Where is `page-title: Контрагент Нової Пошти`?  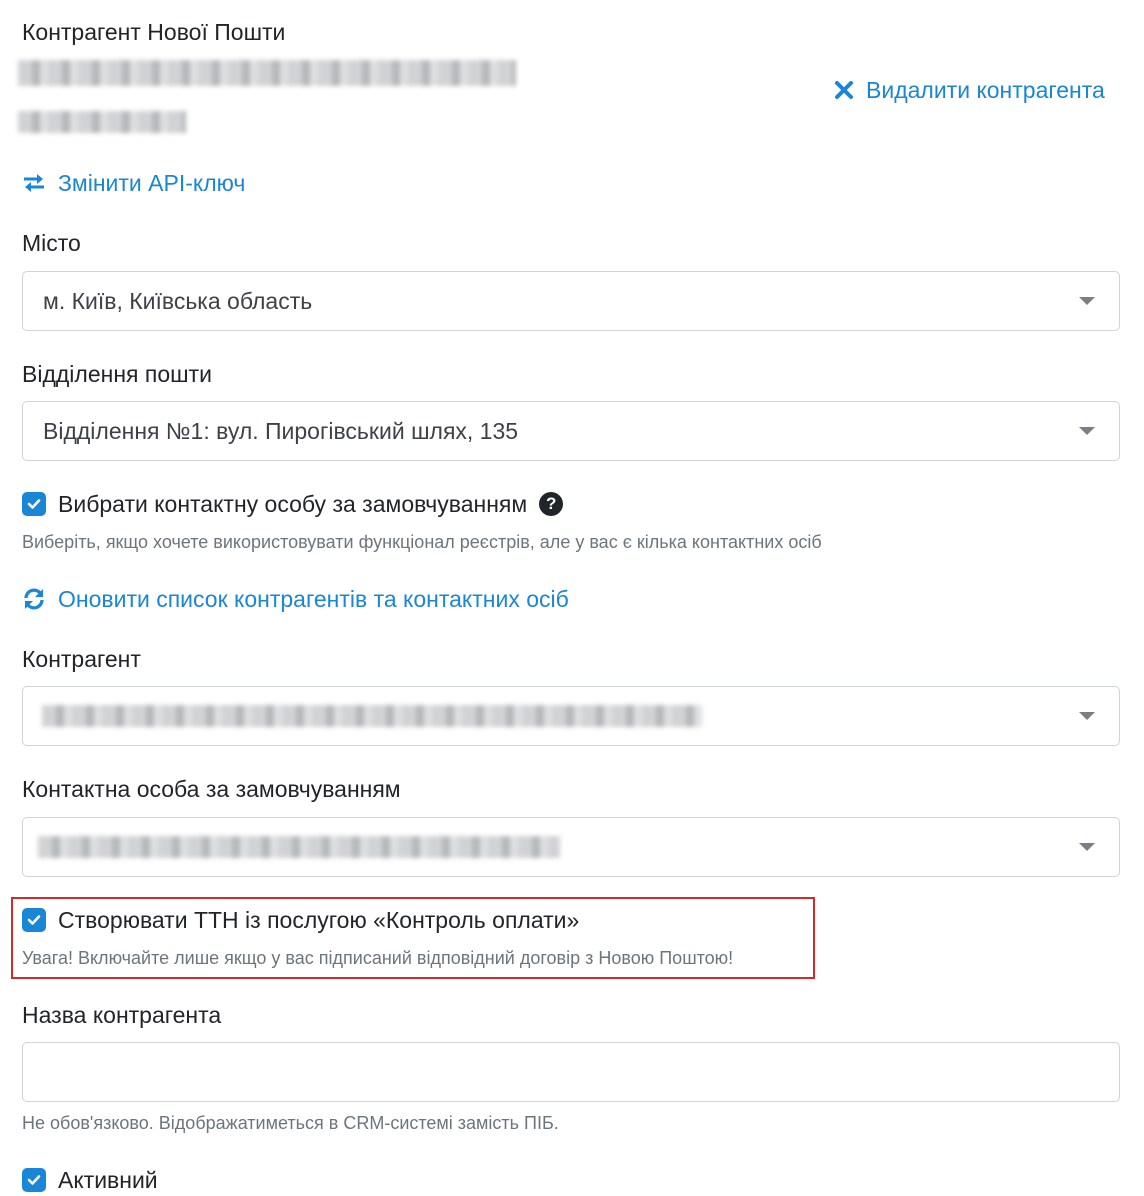
page-title: Контрагент Нової Пошти is located at coordinates (154, 32).